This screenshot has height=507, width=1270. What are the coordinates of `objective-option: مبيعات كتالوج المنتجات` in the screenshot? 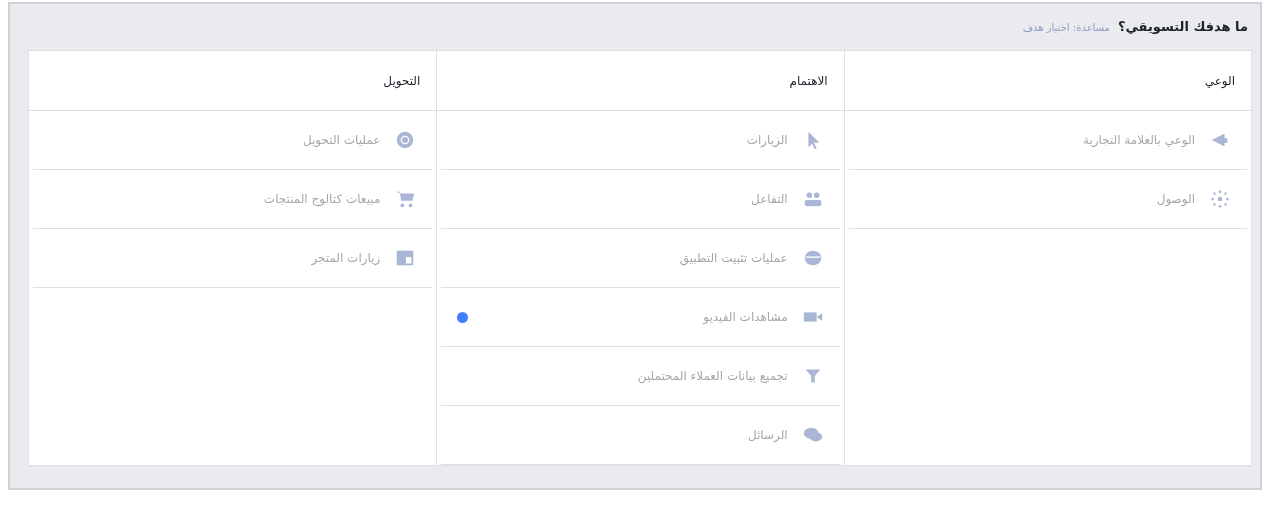 It's located at (233, 199).